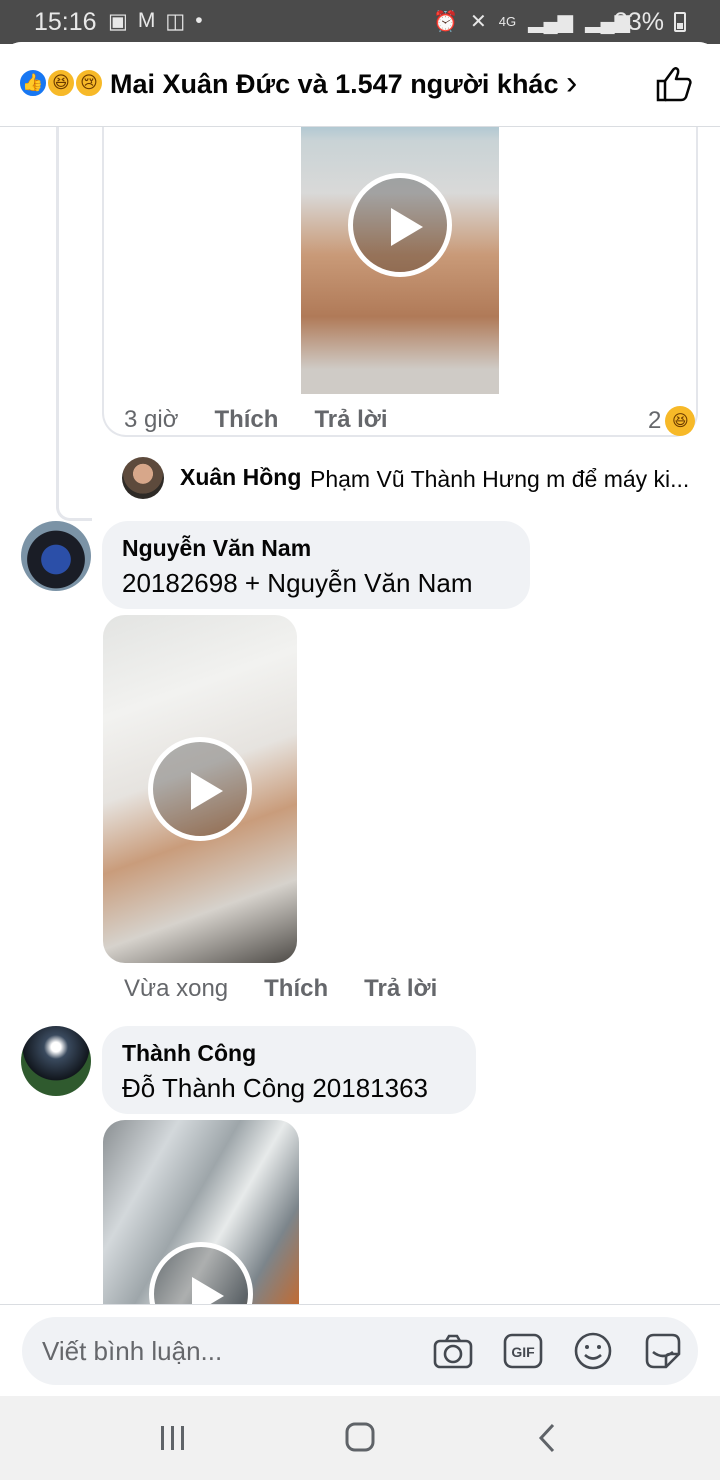 The height and width of the screenshot is (1480, 720). What do you see at coordinates (478, 22) in the screenshot?
I see `mute-icon: ✕` at bounding box center [478, 22].